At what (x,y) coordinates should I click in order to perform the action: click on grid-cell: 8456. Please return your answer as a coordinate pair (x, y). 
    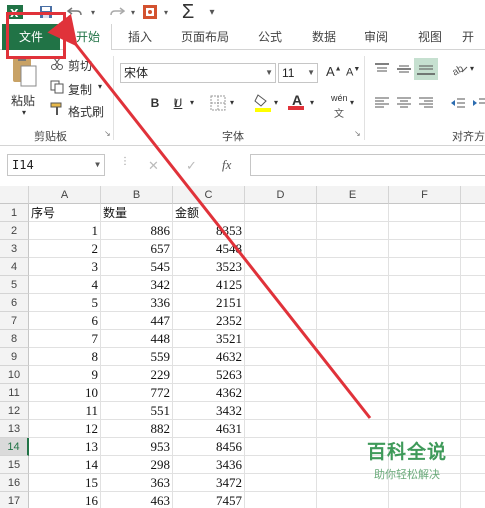
    Looking at the image, I should click on (209, 447).